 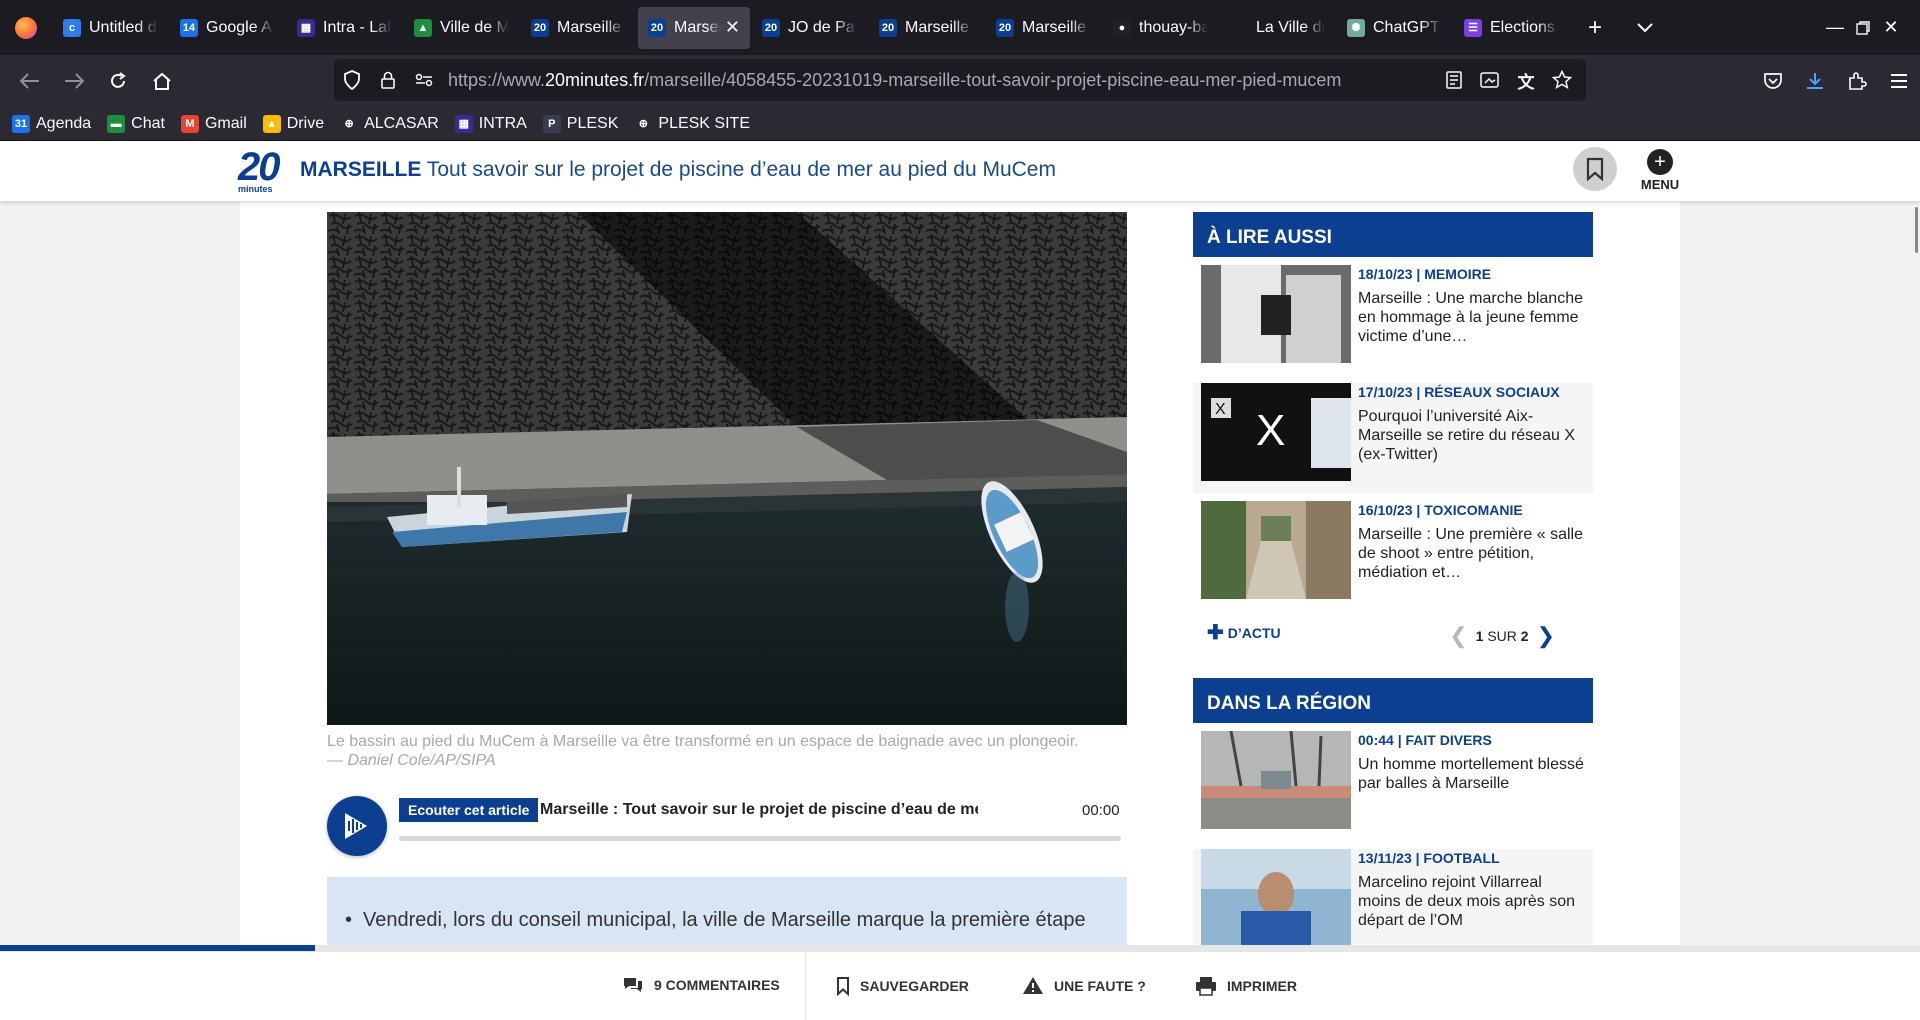 I want to click on 20minutes-logo: 20 minutes, so click(x=262, y=171).